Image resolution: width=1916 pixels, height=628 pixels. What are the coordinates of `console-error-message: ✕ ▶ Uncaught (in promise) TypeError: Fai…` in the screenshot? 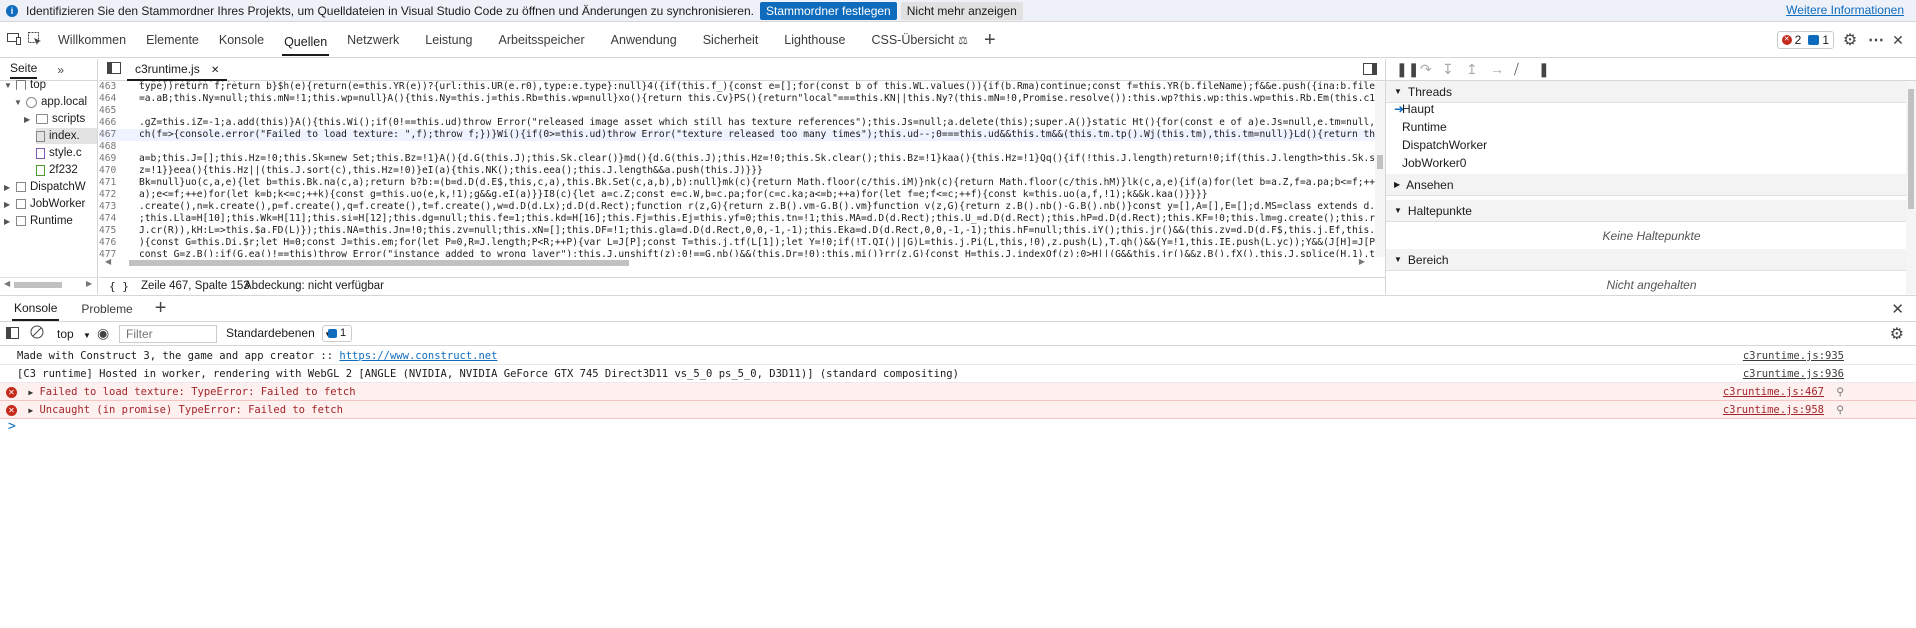 It's located at (958, 410).